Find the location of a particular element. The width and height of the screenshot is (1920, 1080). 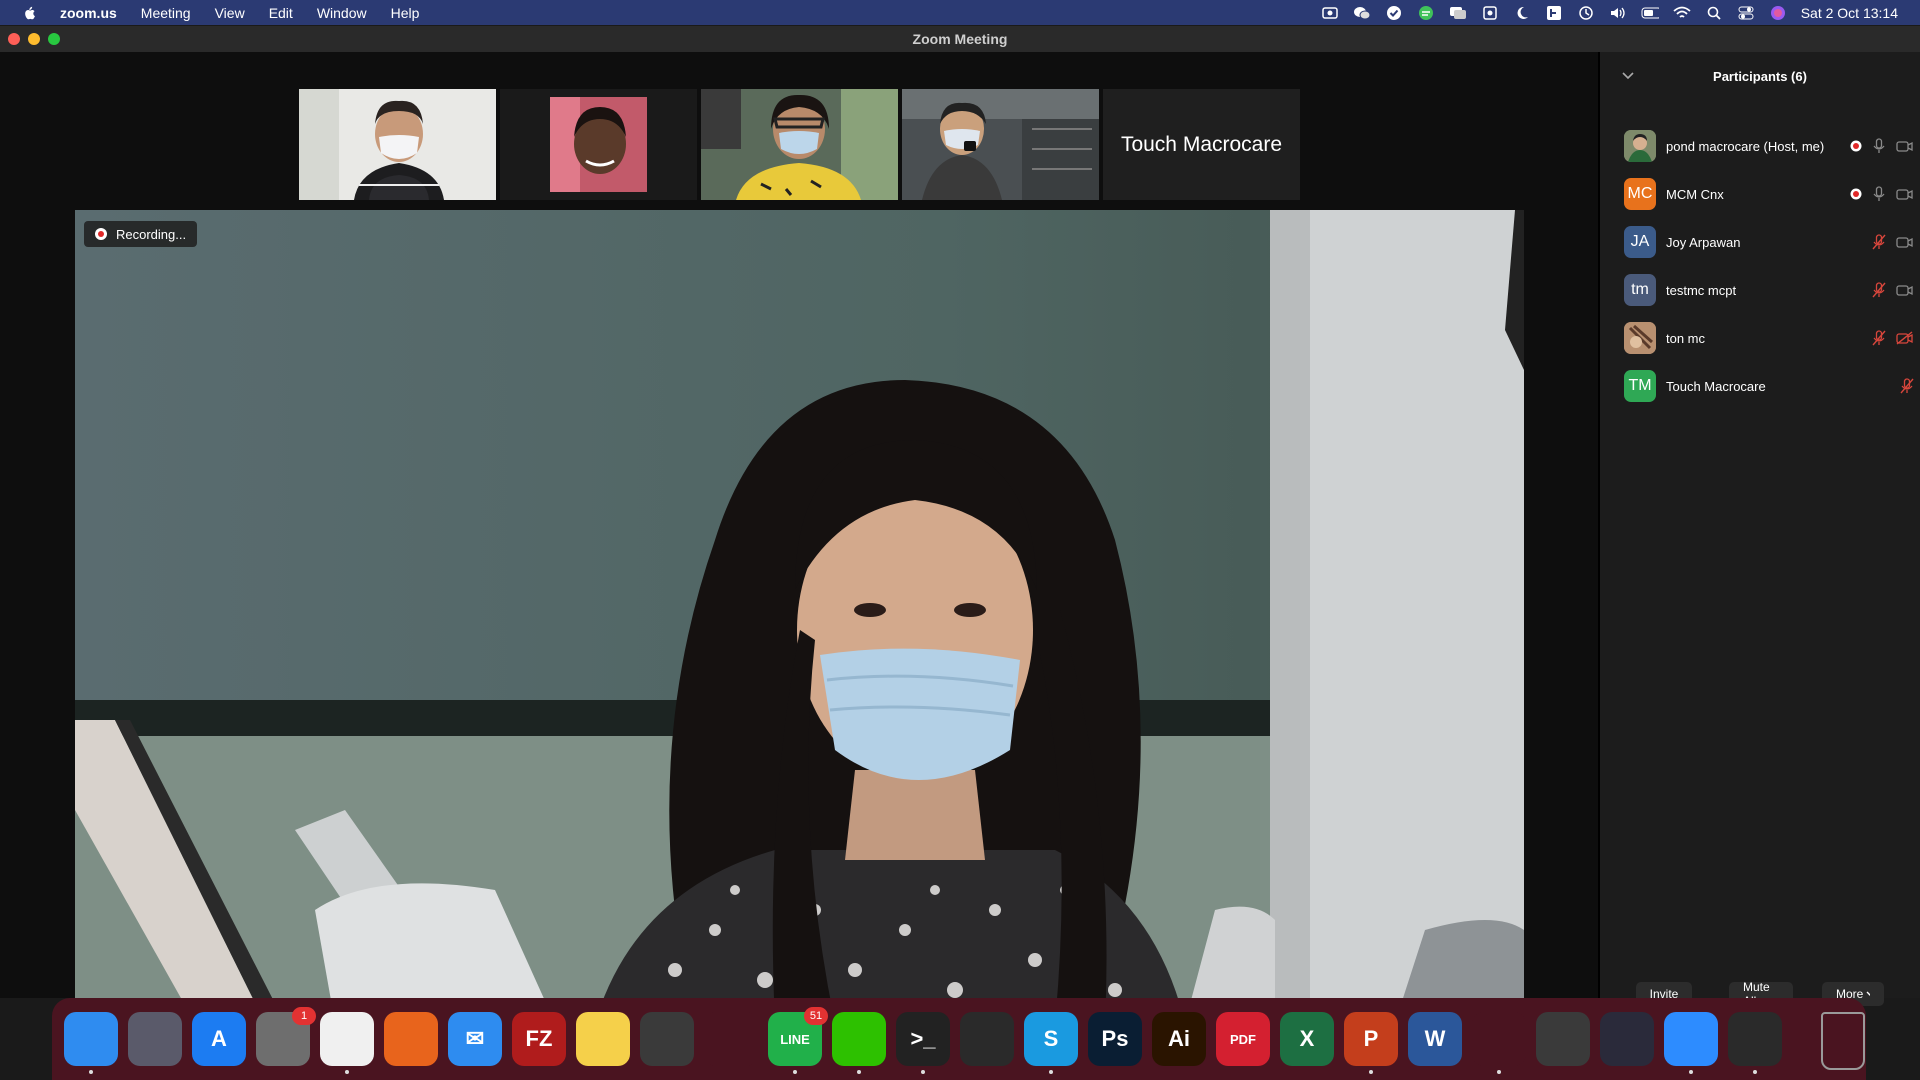

participant-row: pond macrocare (Host, me) is located at coordinates (1769, 146).